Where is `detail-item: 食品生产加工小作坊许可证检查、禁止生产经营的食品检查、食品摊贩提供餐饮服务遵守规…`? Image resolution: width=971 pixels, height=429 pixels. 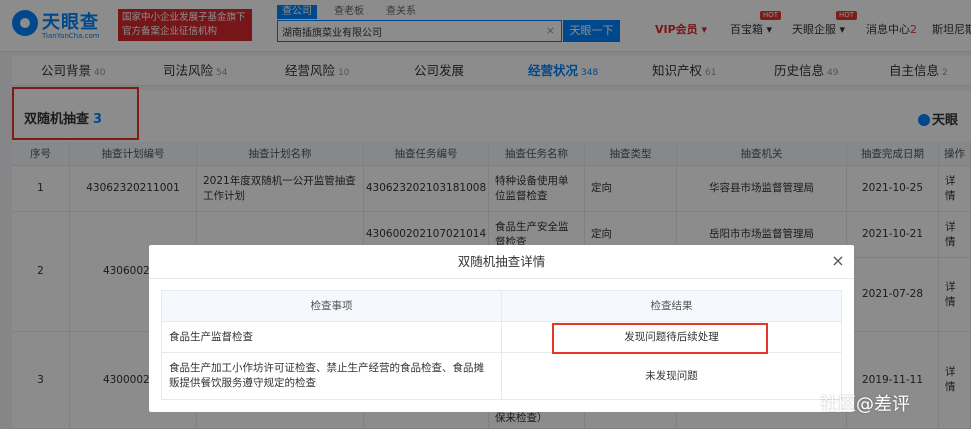
detail-item: 食品生产加工小作坊许可证检查、禁止生产经营的食品检查、食品摊贩提供餐饮服务遵守规… is located at coordinates (332, 376).